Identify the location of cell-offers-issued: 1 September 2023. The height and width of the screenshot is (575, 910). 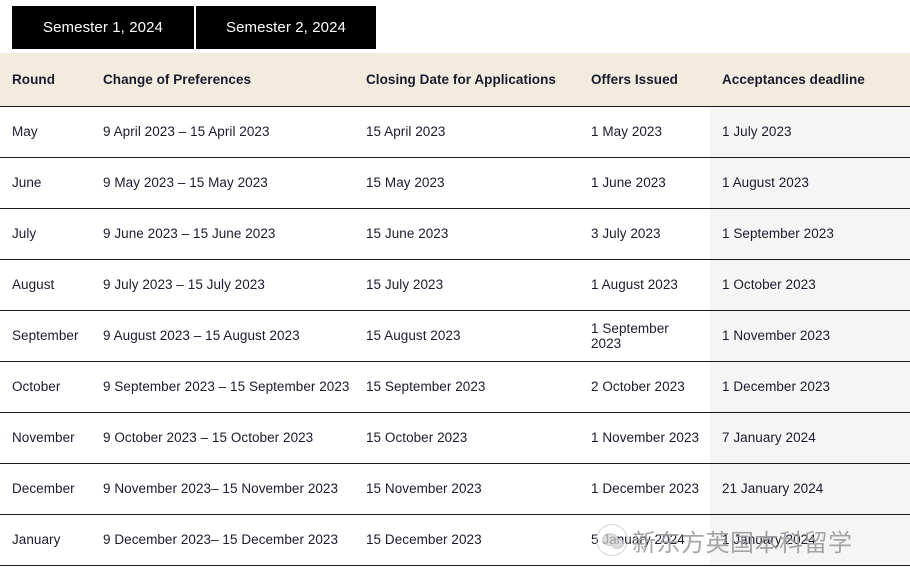
(646, 336).